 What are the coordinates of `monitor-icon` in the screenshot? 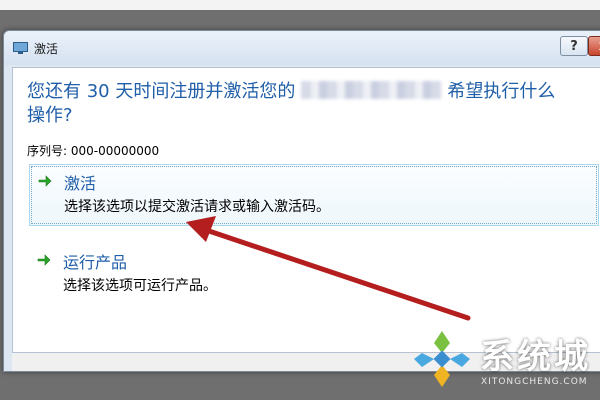 It's located at (20, 48).